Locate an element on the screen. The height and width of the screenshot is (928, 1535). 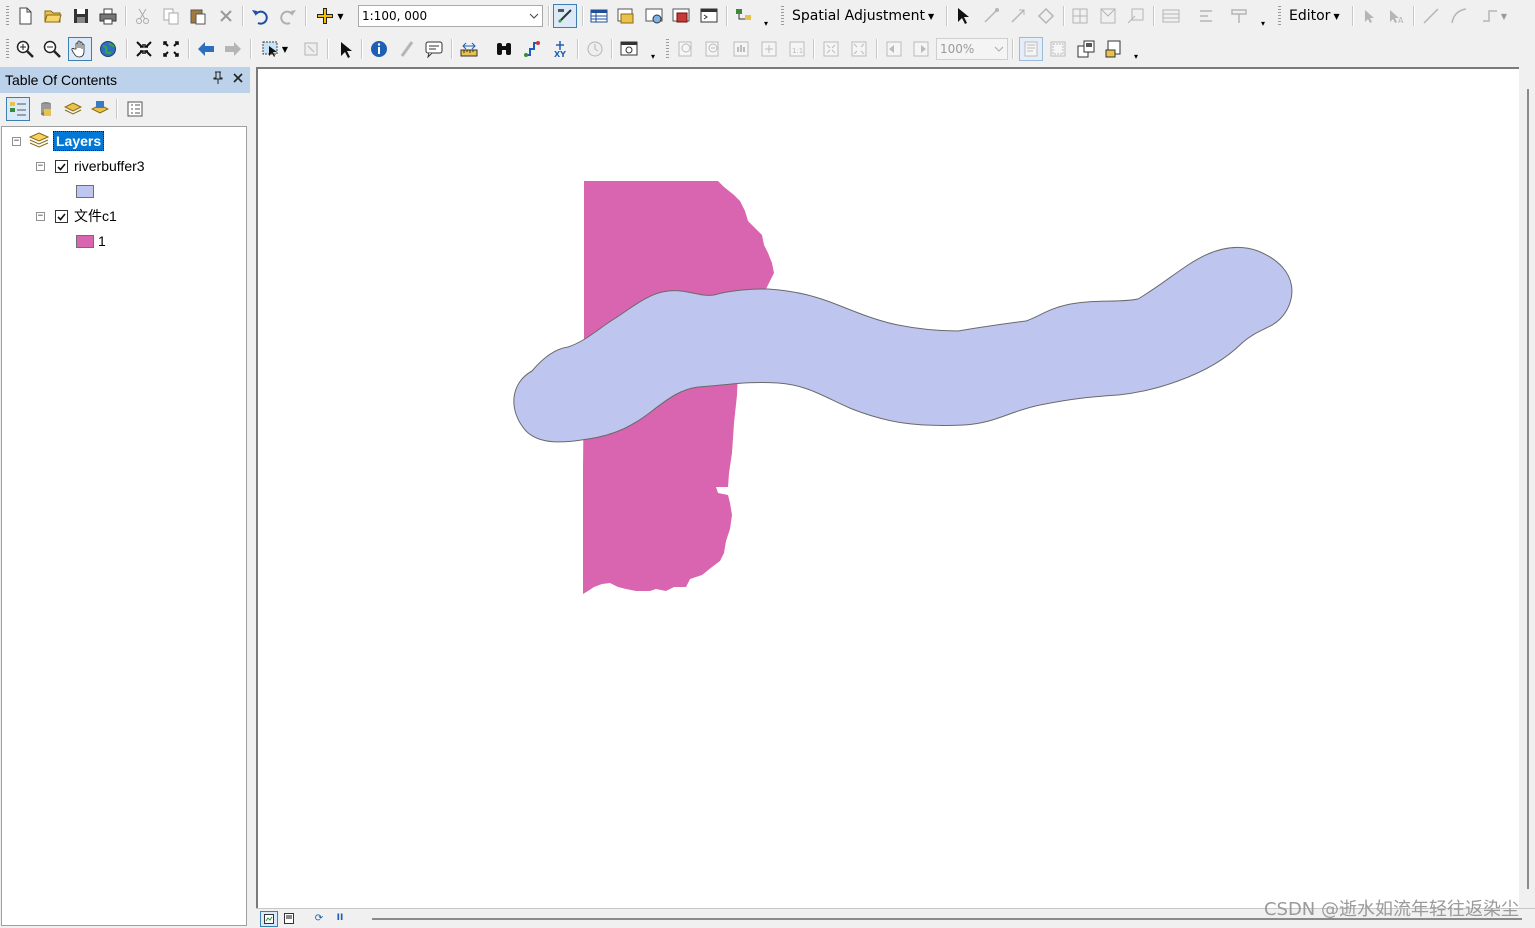
go-to-xy-icon: XY is located at coordinates (560, 49).